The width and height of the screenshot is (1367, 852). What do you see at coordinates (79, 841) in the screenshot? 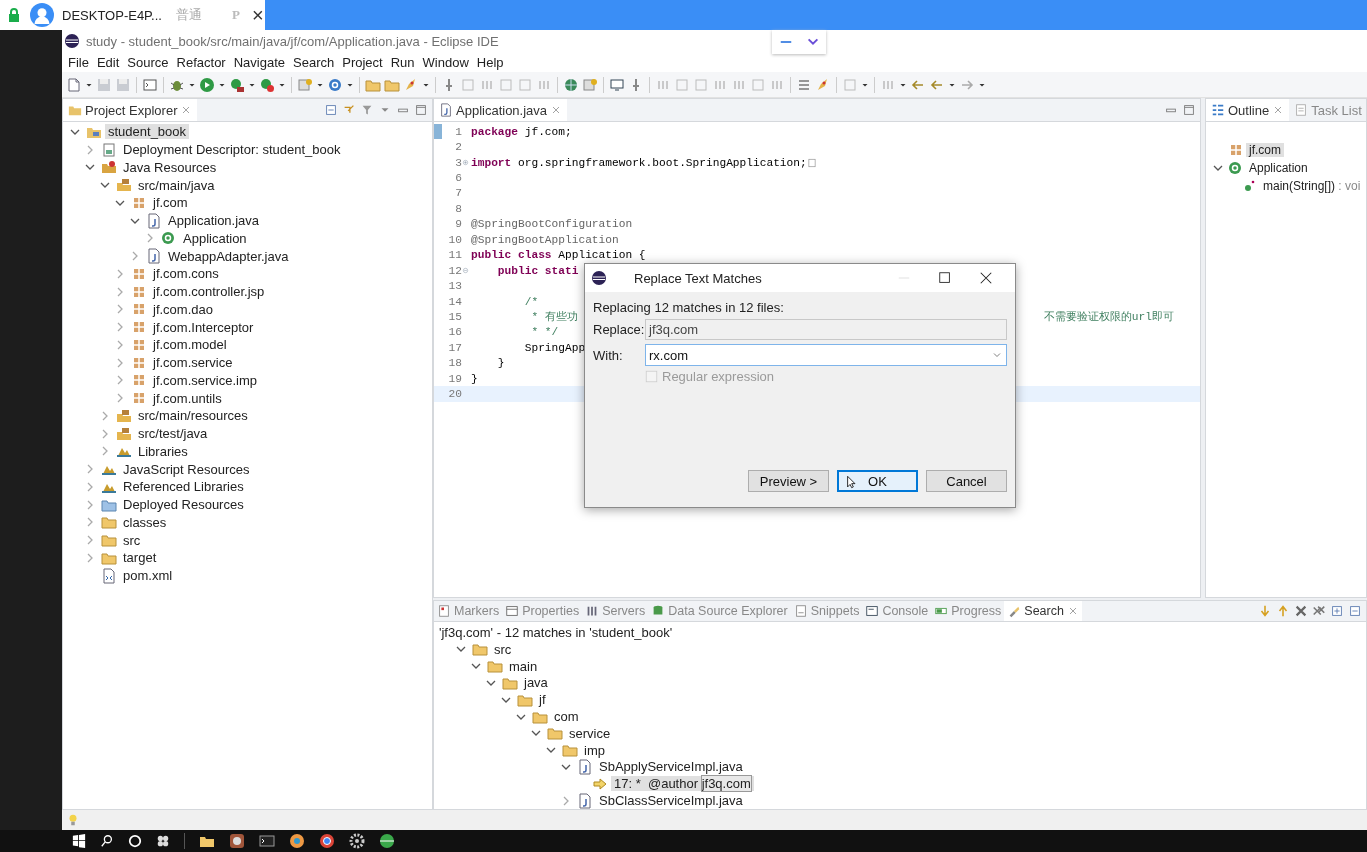
I see `windows-logo-icon` at bounding box center [79, 841].